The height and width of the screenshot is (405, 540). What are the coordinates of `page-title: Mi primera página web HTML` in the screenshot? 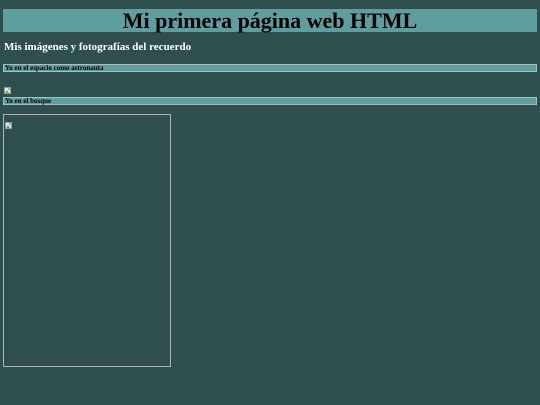 It's located at (270, 20).